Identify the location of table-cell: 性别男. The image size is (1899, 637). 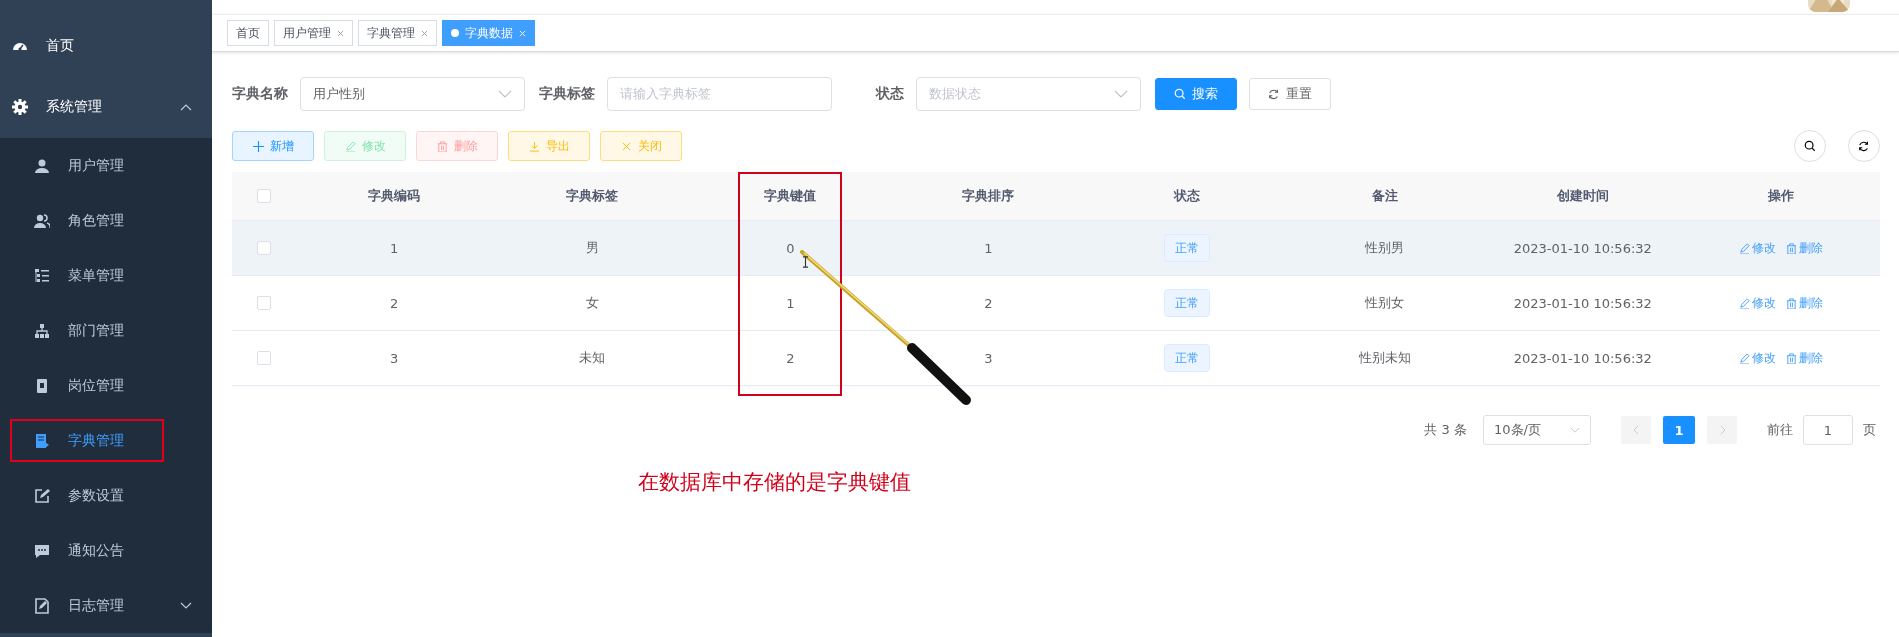
(1385, 248).